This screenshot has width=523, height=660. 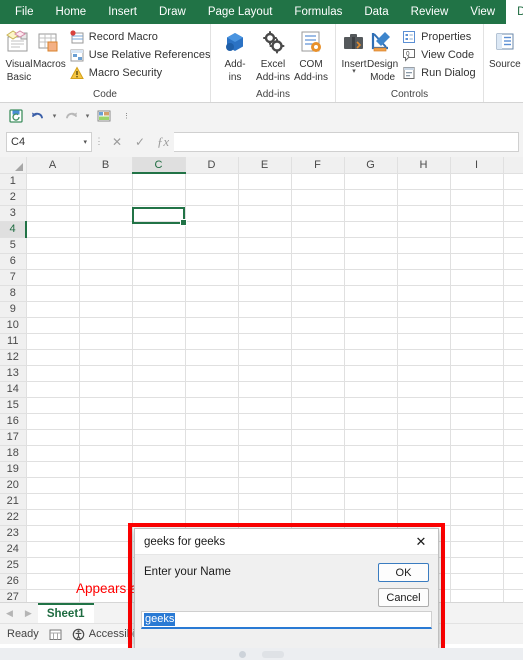 I want to click on cell-F9, so click(x=318, y=309).